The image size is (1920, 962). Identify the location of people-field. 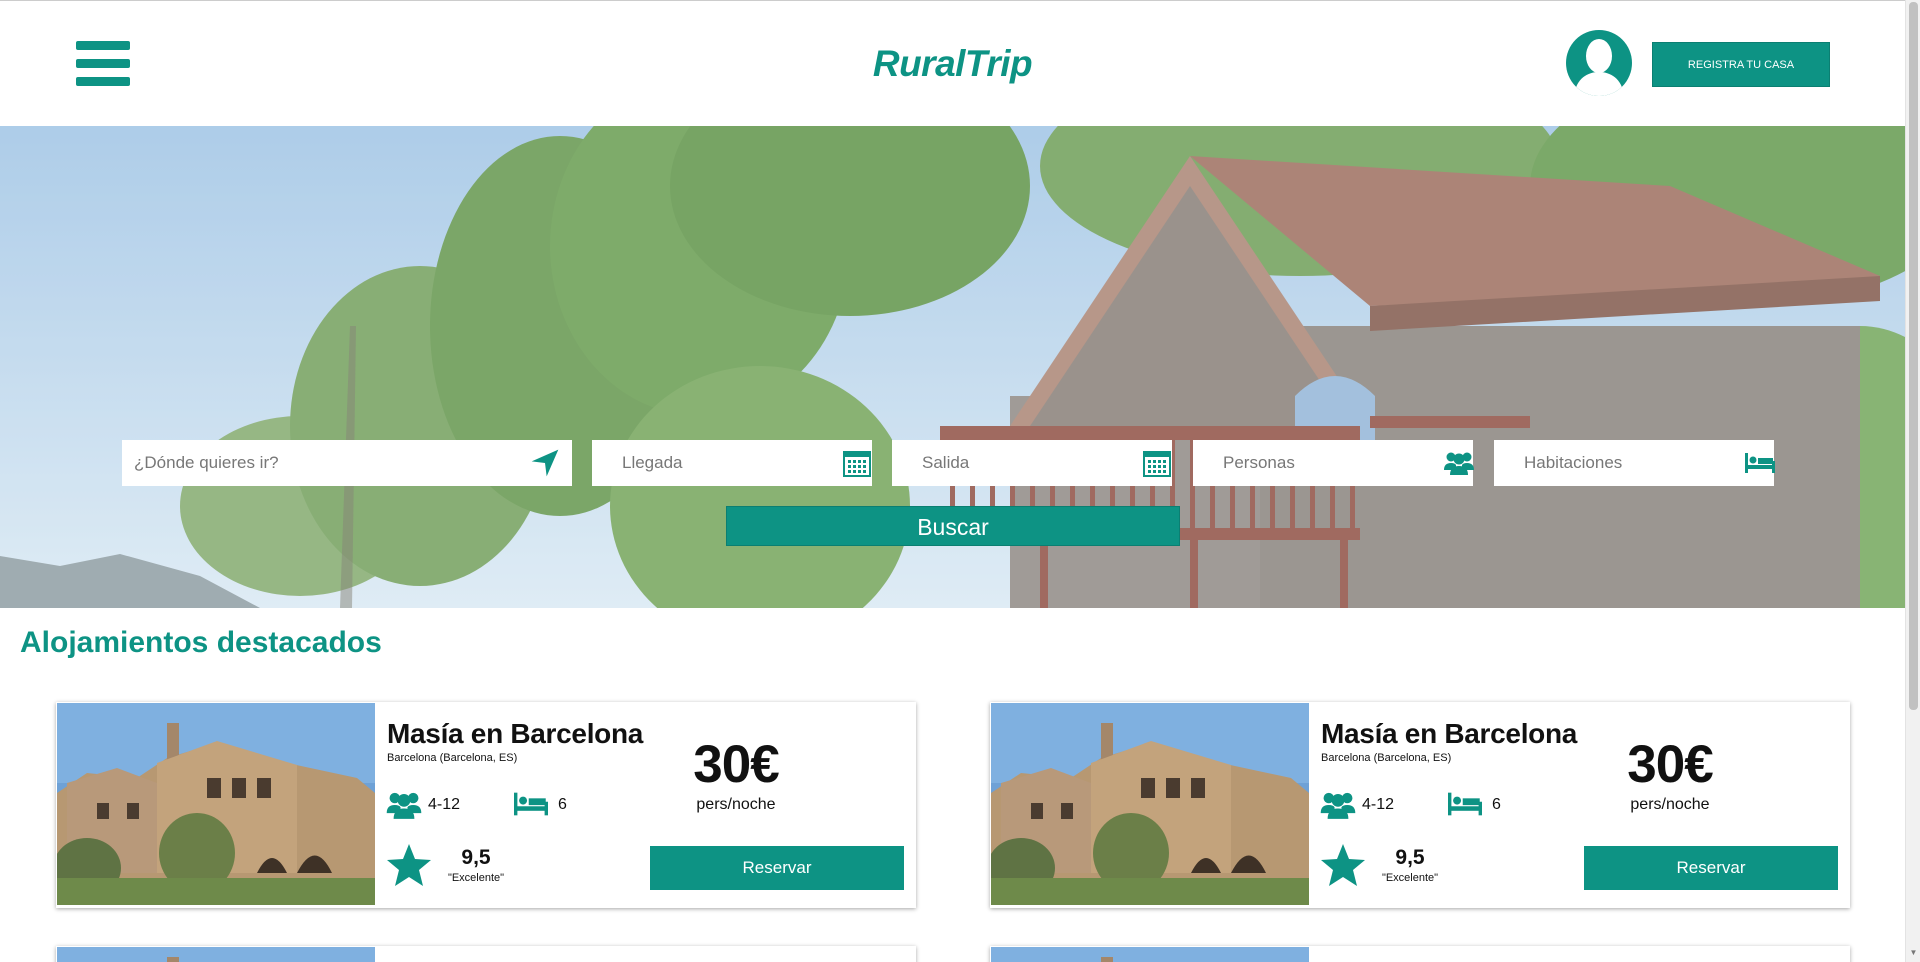
(1333, 463).